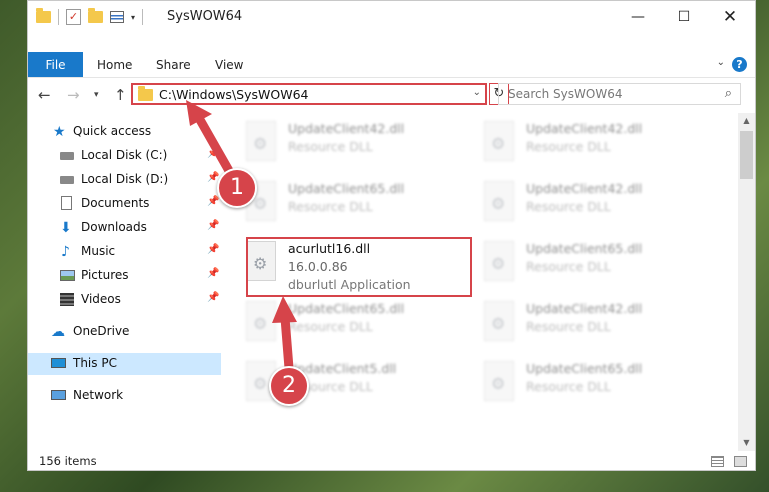 Image resolution: width=769 pixels, height=492 pixels. What do you see at coordinates (237, 188) in the screenshot?
I see `callout-badge-1: 1` at bounding box center [237, 188].